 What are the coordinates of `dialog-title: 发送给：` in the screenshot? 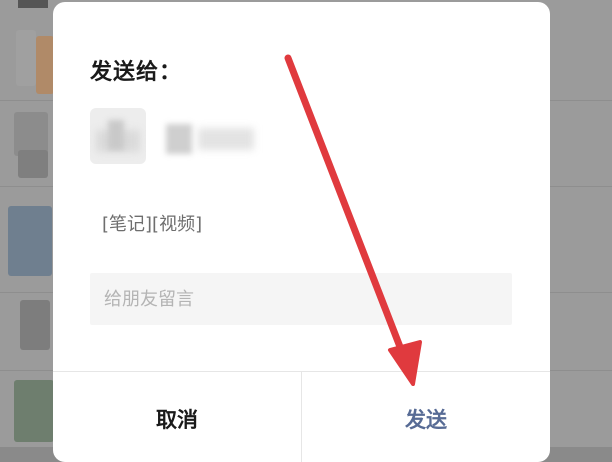 It's located at (136, 72).